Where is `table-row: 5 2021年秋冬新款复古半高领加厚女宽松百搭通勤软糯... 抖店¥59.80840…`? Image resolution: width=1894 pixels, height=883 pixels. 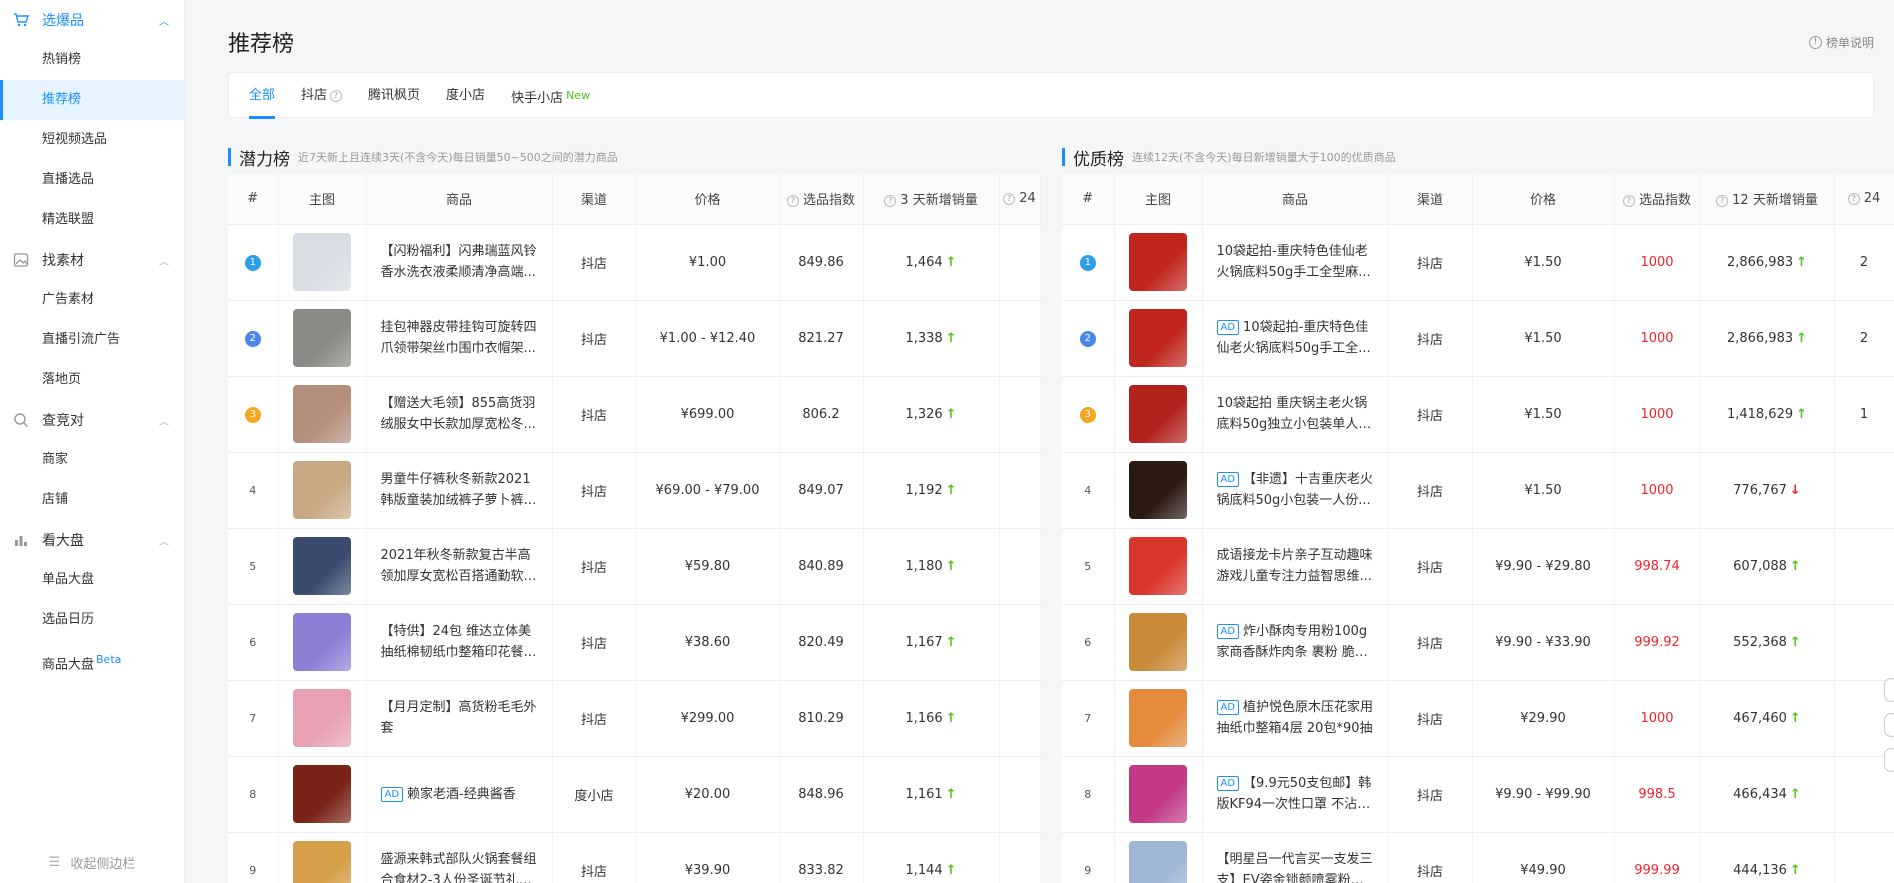
table-row: 5 2021年秋冬新款复古半高领加厚女宽松百搭通勤软糯... 抖店¥59.80840… is located at coordinates (634, 566).